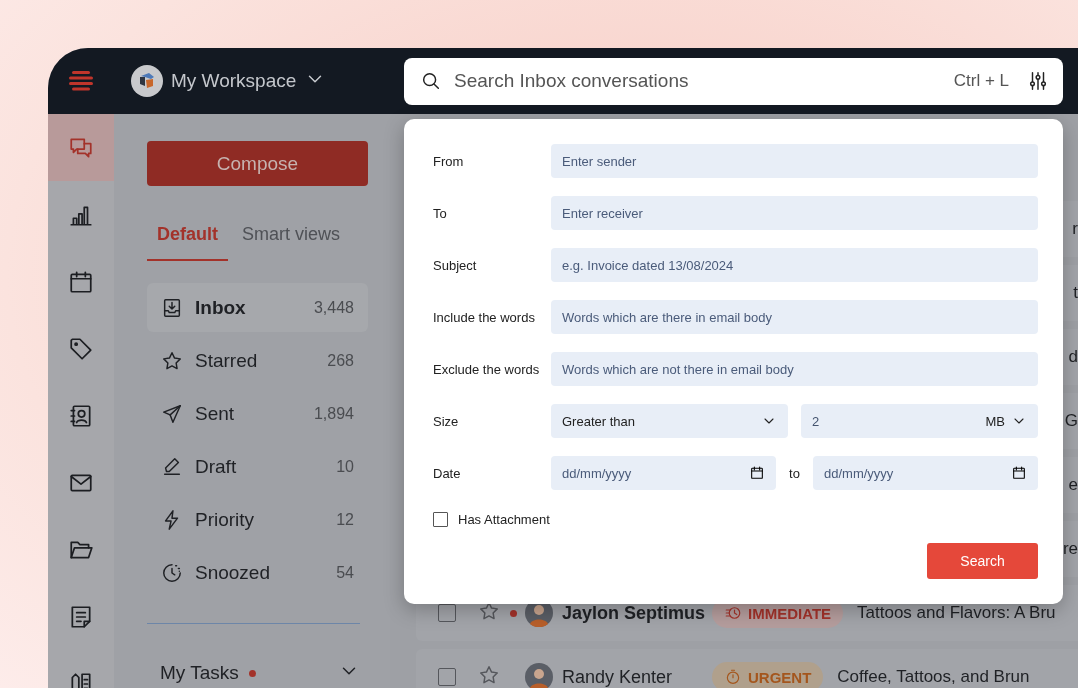 Image resolution: width=1078 pixels, height=688 pixels. What do you see at coordinates (794, 265) in the screenshot?
I see `text-field: e.g. Invoice dated 13/08/2024` at bounding box center [794, 265].